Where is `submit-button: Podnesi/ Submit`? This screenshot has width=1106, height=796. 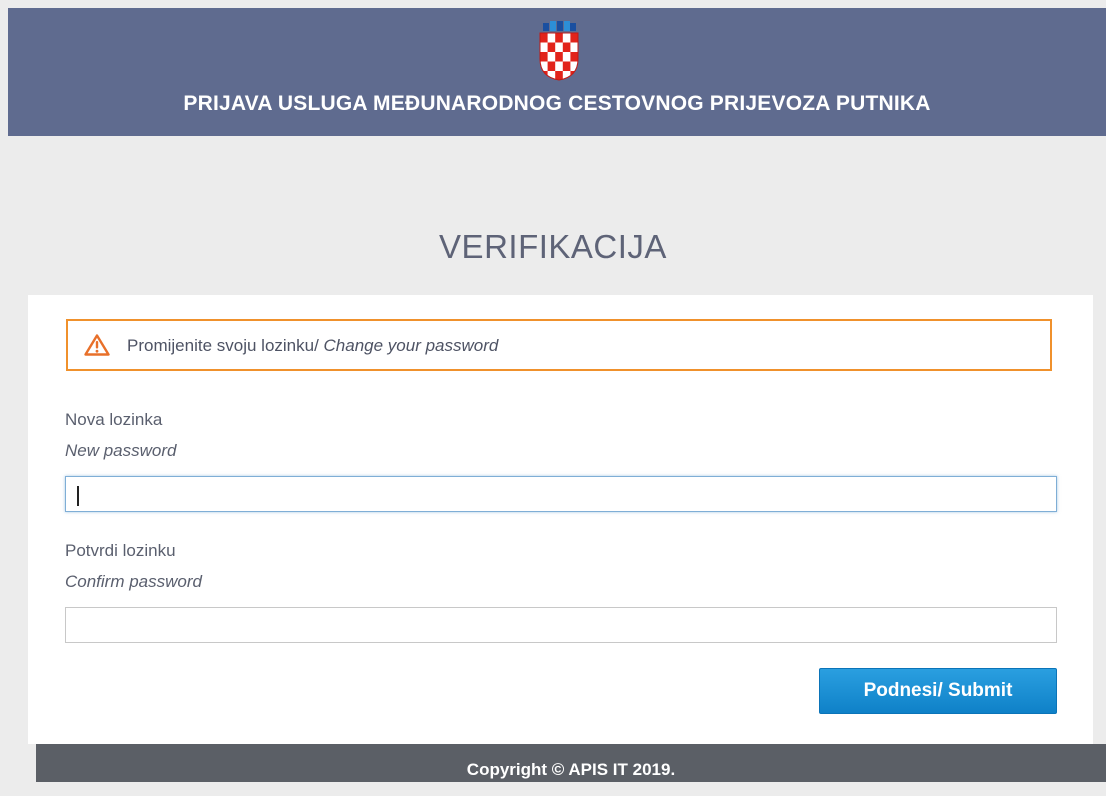
submit-button: Podnesi/ Submit is located at coordinates (938, 691).